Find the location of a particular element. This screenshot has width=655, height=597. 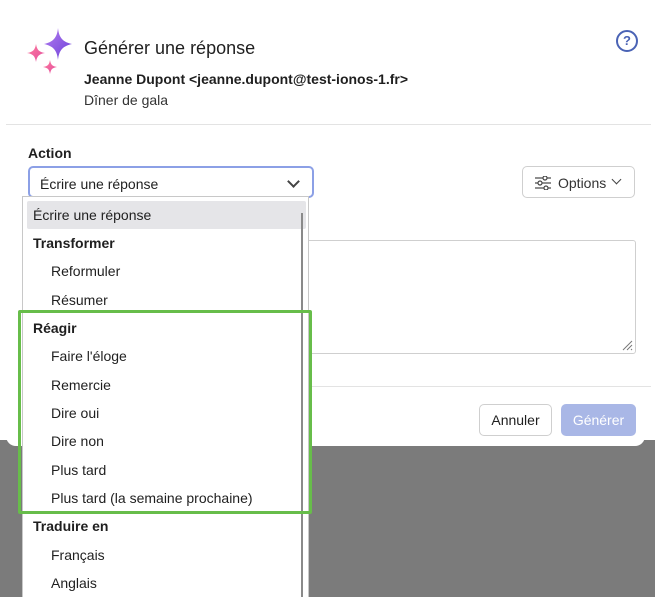

generate-button: Générer is located at coordinates (598, 420).